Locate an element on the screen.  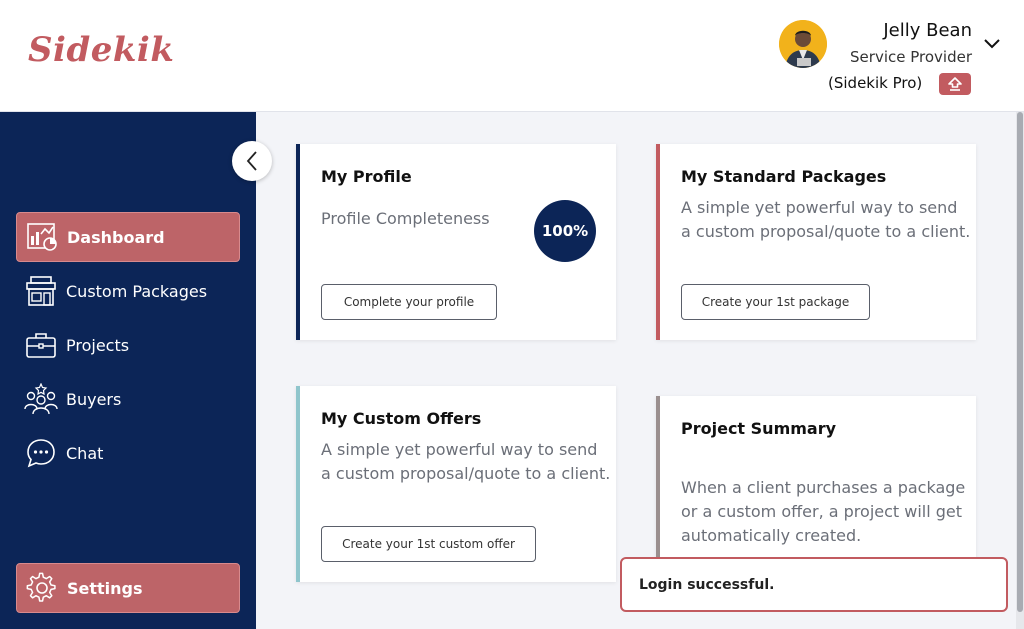
sidebar-item-label: Buyers is located at coordinates (94, 399).